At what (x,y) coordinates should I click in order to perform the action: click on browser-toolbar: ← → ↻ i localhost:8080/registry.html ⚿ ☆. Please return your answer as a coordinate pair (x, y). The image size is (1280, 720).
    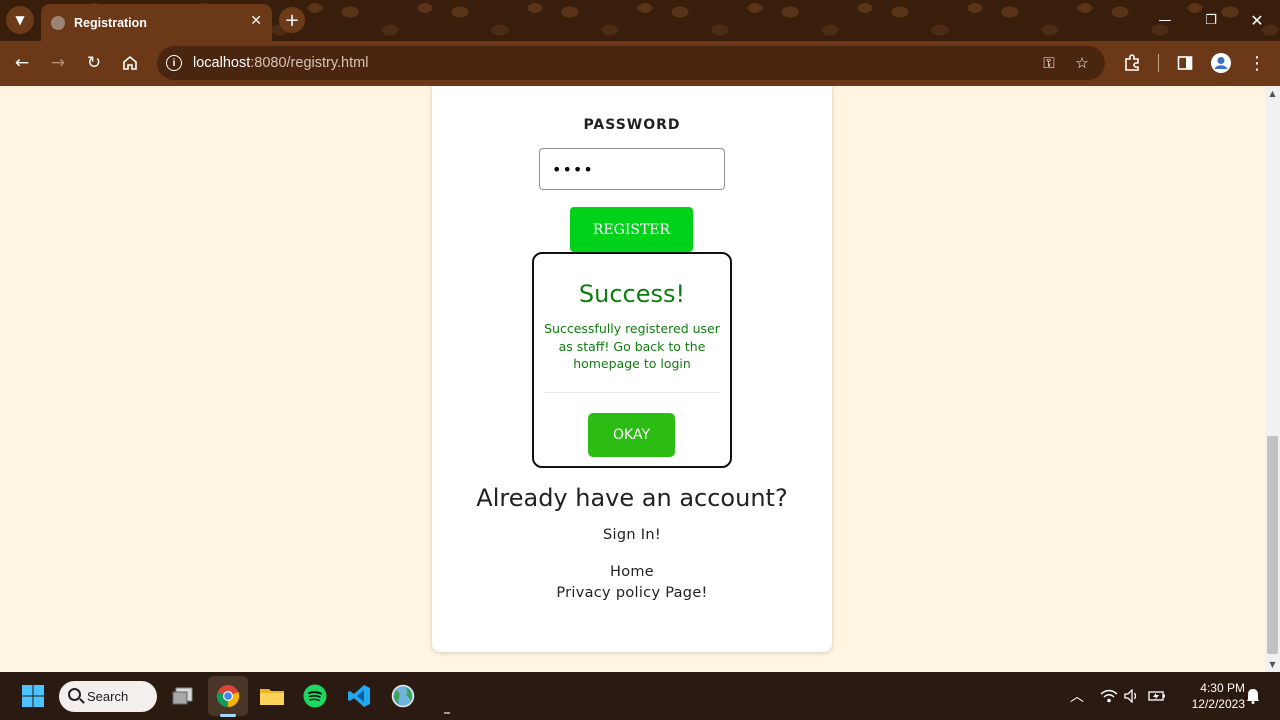
    Looking at the image, I should click on (640, 63).